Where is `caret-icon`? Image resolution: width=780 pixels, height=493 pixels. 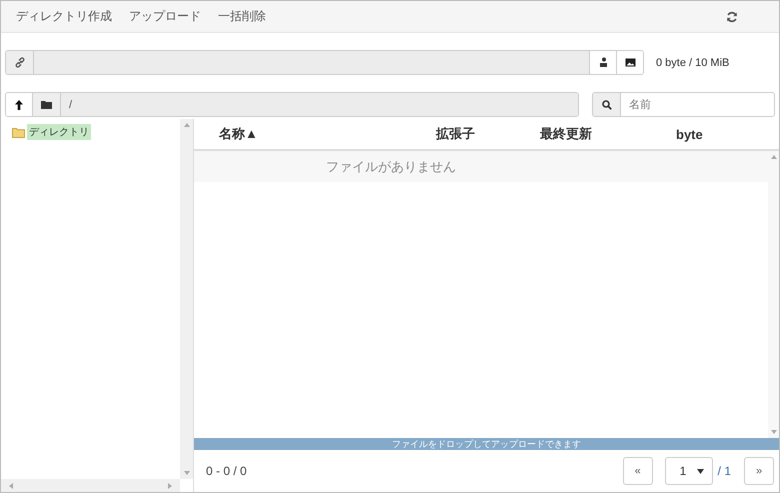
caret-icon is located at coordinates (700, 471).